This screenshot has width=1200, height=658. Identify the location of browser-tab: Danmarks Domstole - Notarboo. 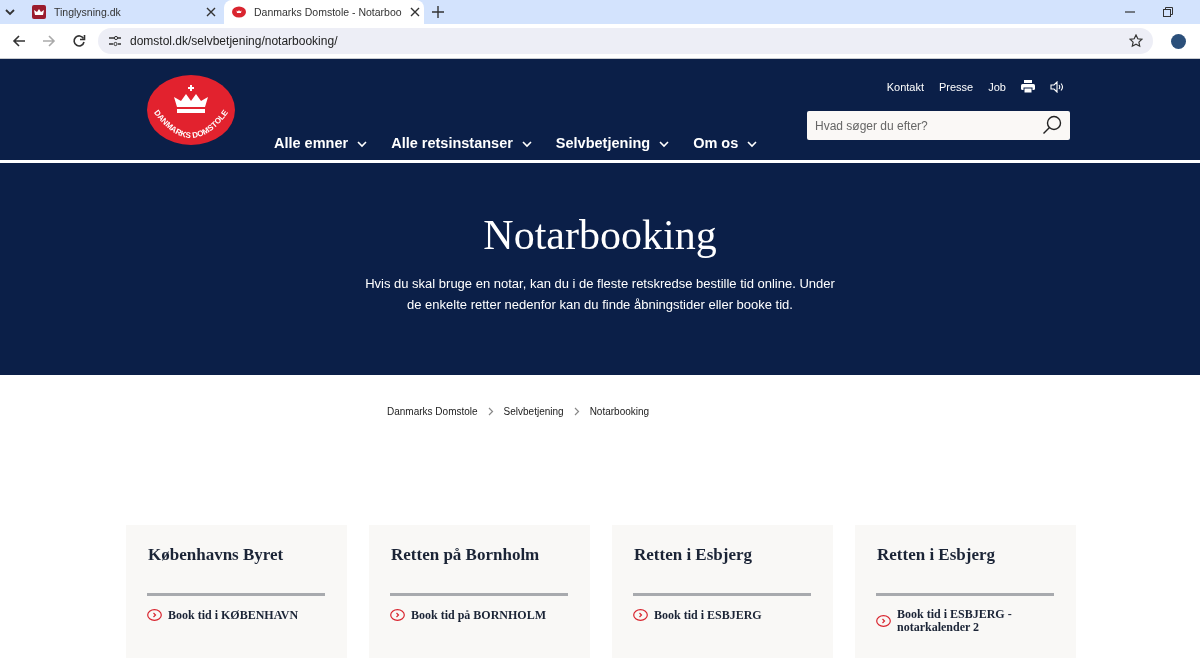
(324, 12).